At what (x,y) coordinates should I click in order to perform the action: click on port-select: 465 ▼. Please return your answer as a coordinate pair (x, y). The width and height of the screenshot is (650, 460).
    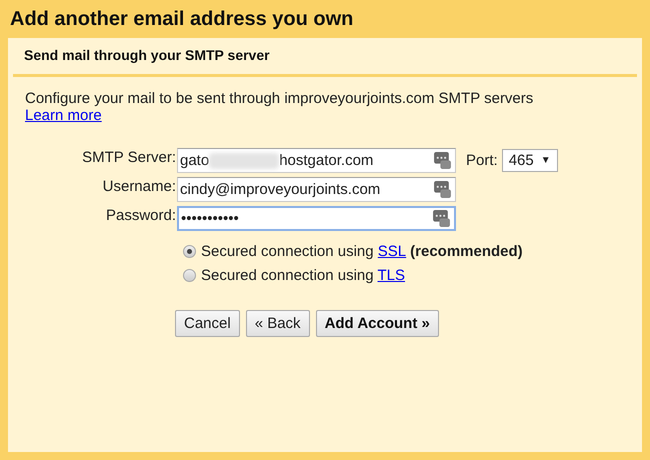
    Looking at the image, I should click on (530, 160).